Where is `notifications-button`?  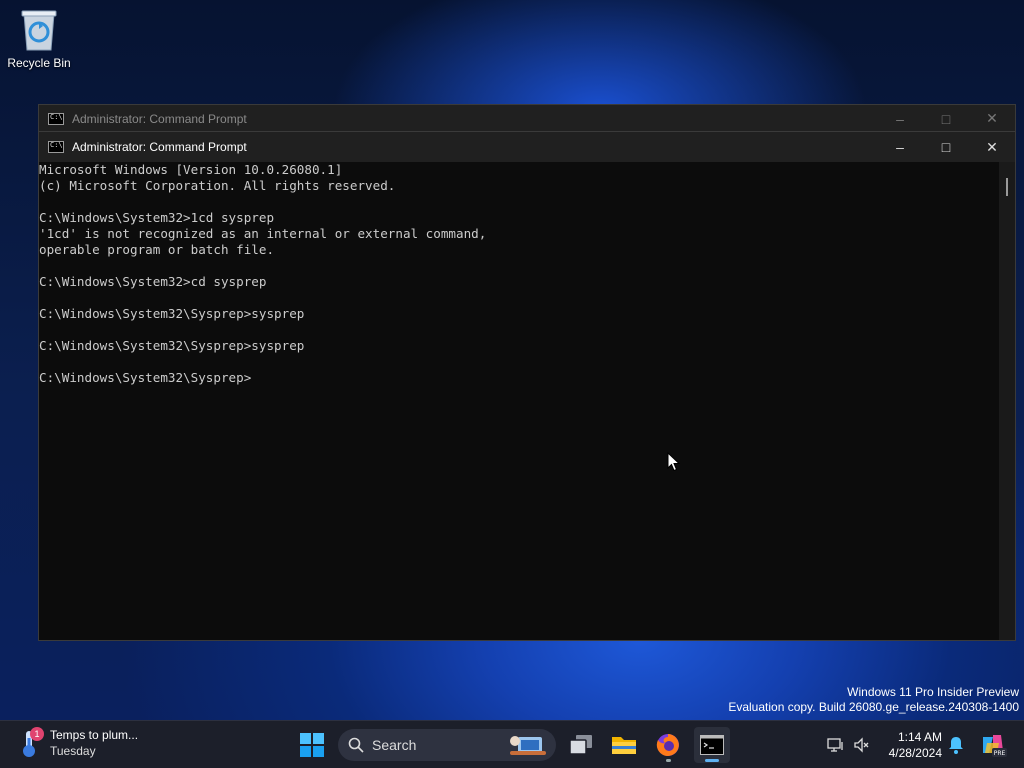 notifications-button is located at coordinates (956, 745).